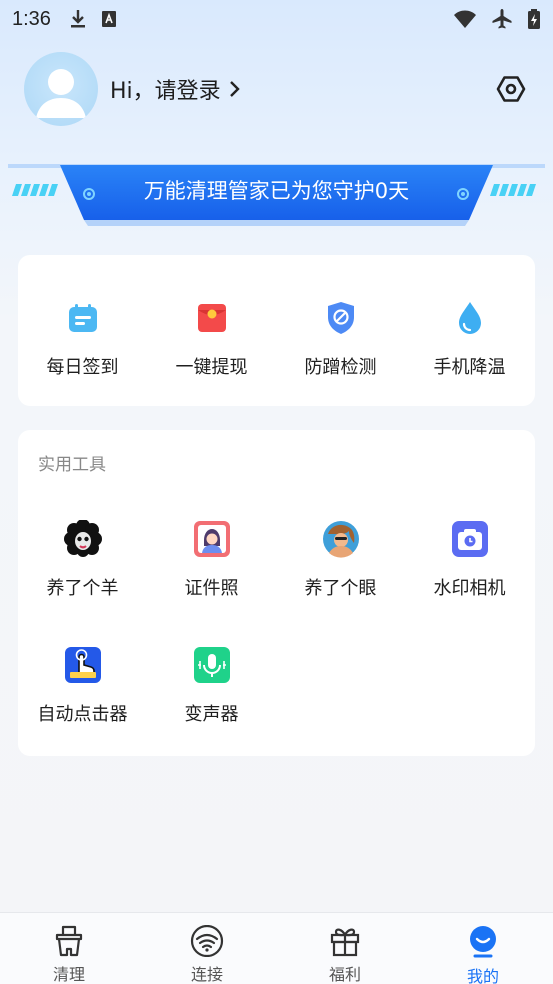 Image resolution: width=553 pixels, height=984 pixels. What do you see at coordinates (340, 560) in the screenshot?
I see `tool-eye-candy: 养了个眼` at bounding box center [340, 560].